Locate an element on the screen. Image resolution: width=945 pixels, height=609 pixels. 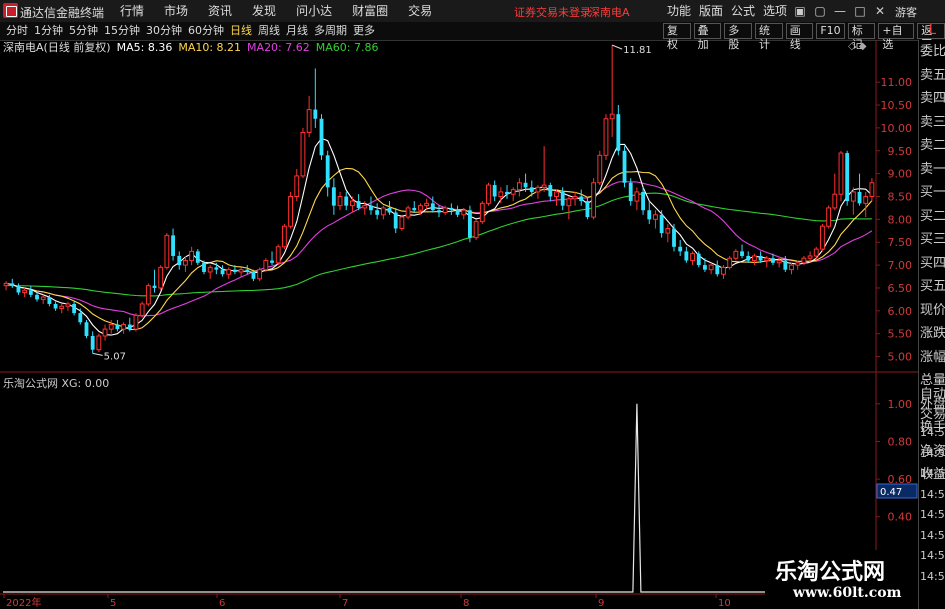
quote-label-10: 买五 is located at coordinates (932, 287).